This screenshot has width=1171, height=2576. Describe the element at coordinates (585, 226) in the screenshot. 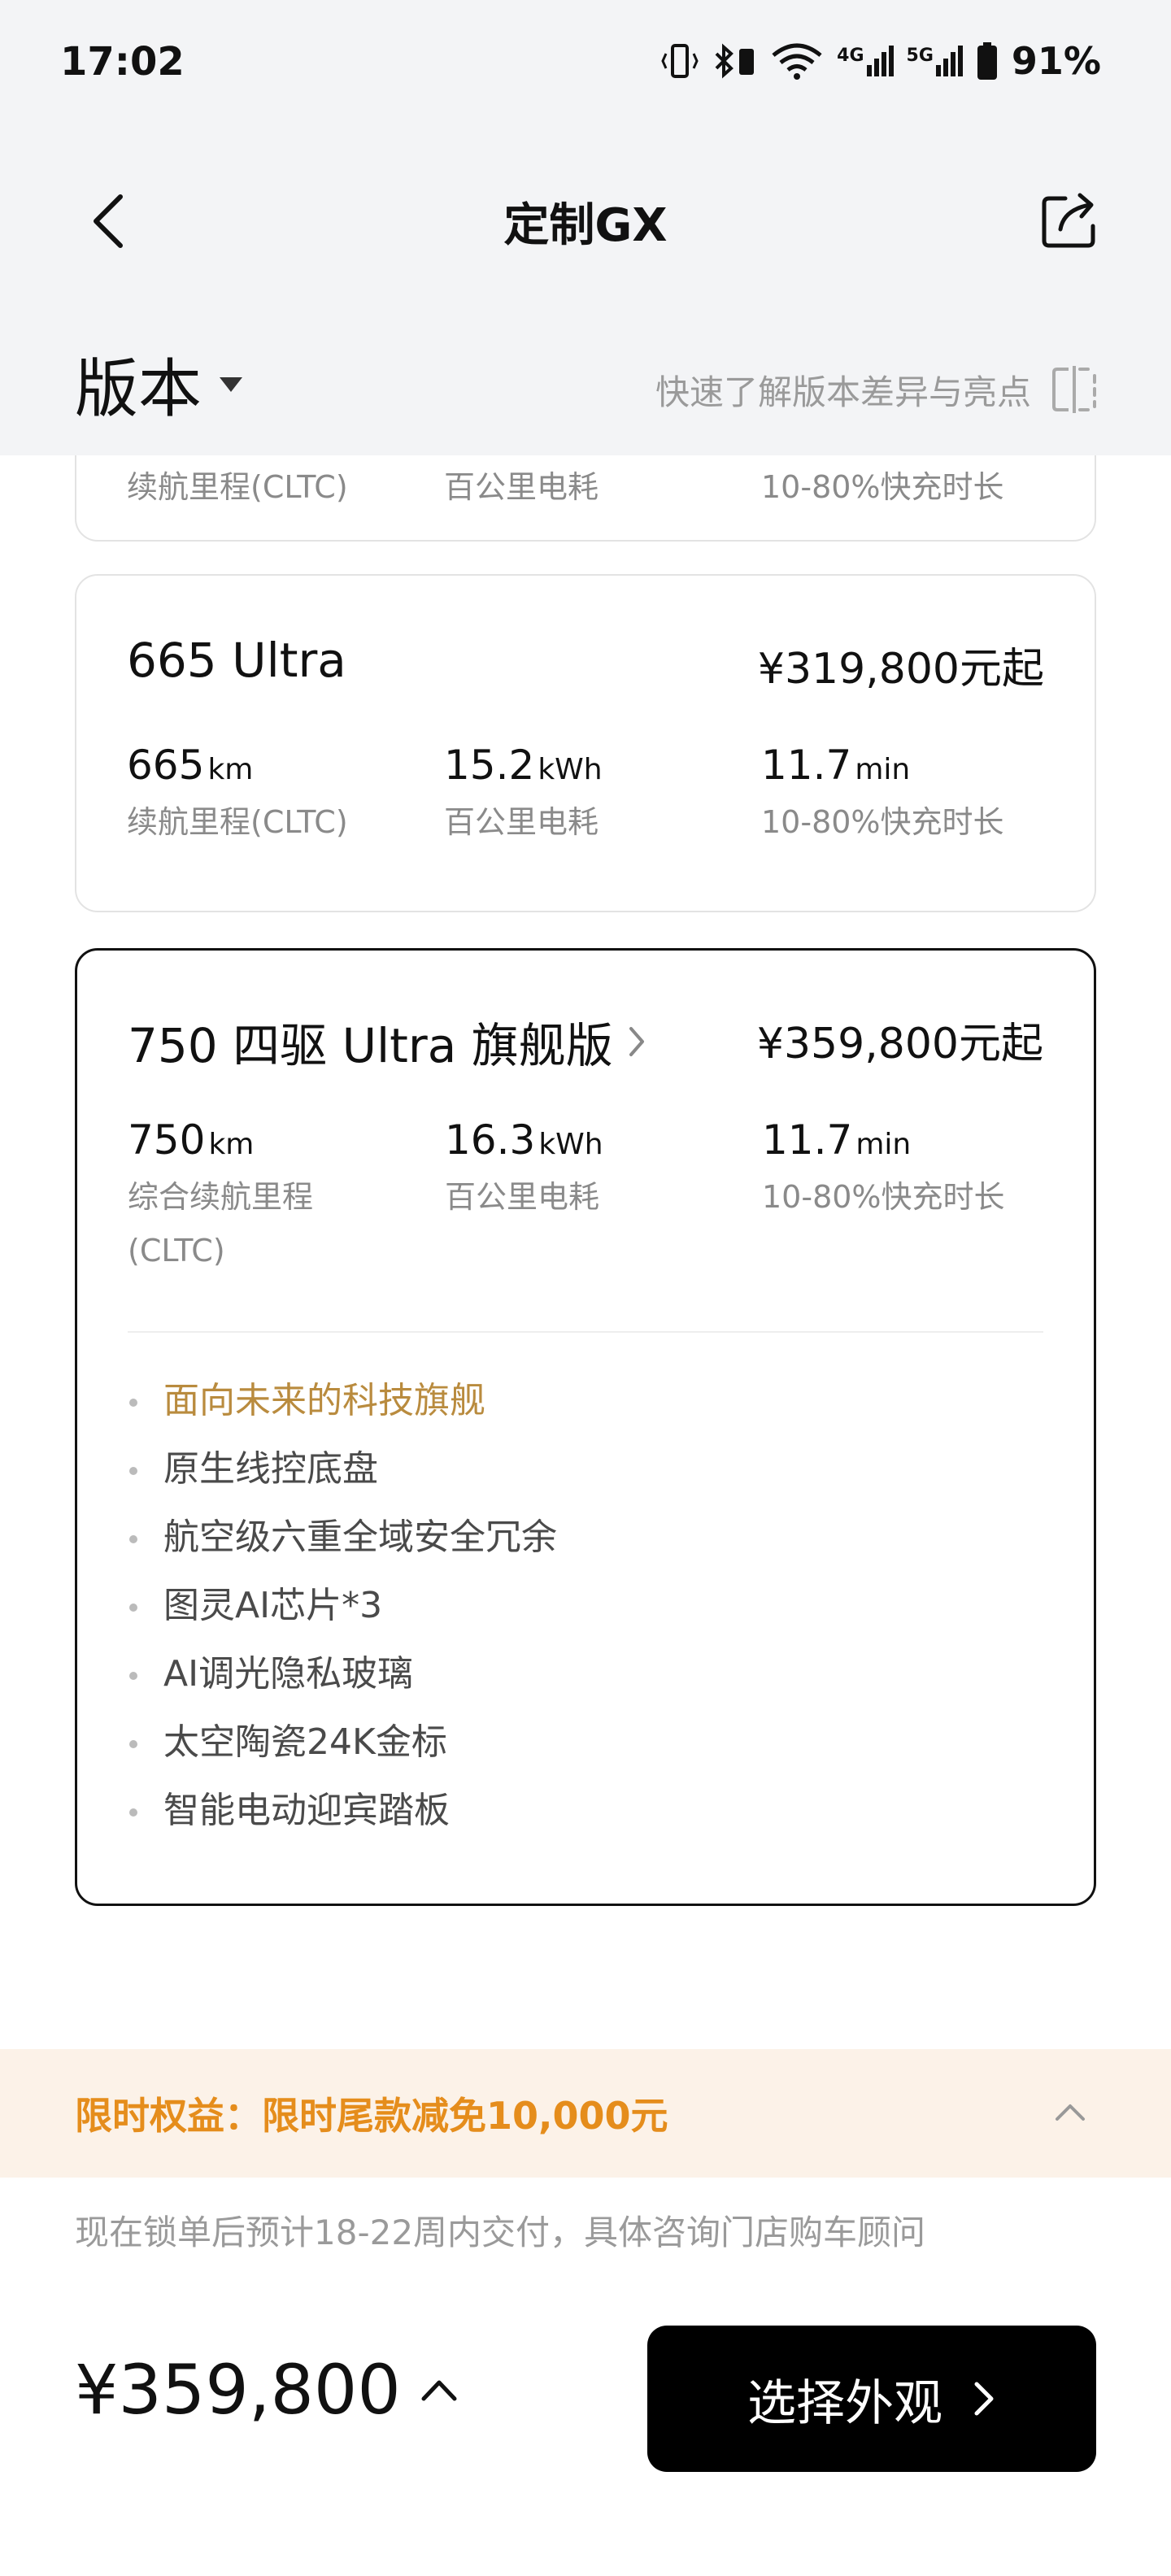

I see `page-title: 定制GX` at that location.